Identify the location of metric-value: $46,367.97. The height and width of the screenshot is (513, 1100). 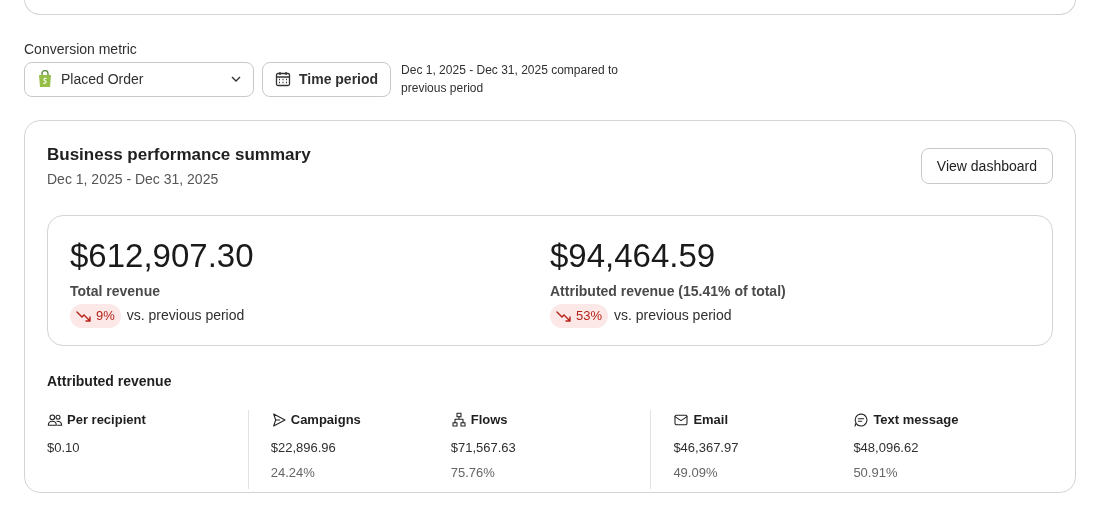
(706, 447).